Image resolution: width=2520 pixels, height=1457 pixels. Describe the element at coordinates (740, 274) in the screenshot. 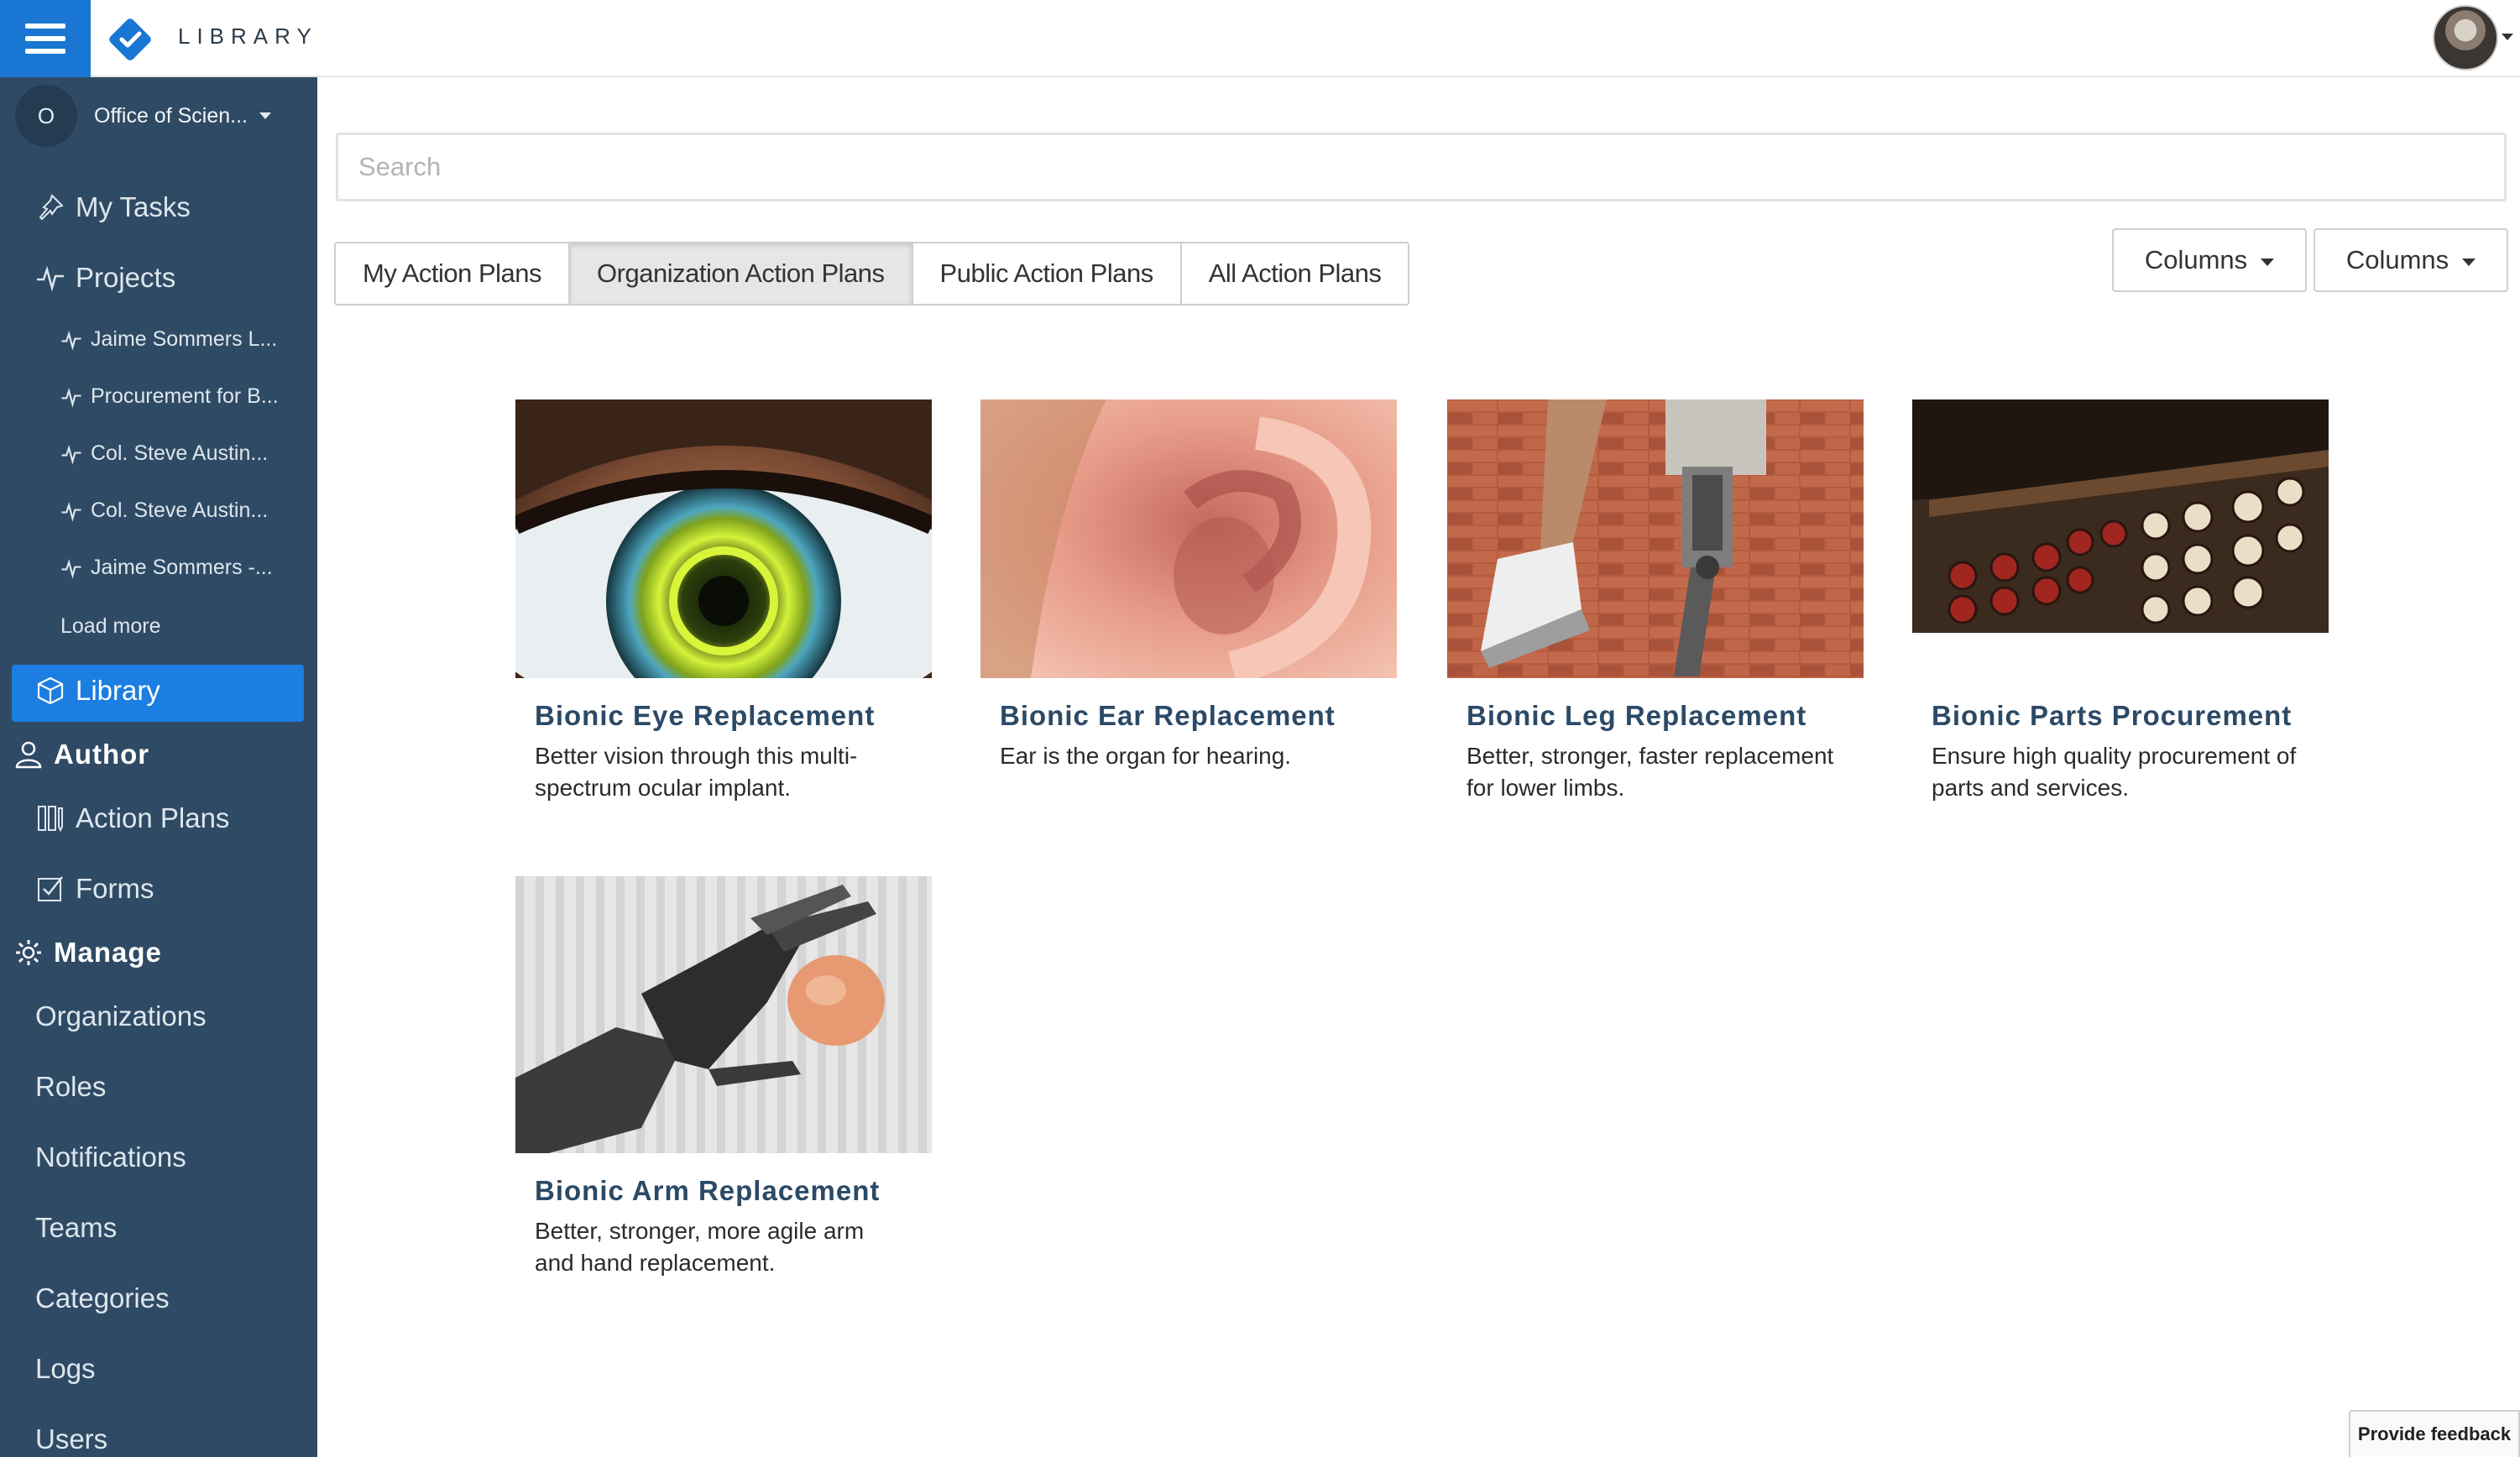

I see `tab-organization-action-plans: Organization Action Plans` at that location.